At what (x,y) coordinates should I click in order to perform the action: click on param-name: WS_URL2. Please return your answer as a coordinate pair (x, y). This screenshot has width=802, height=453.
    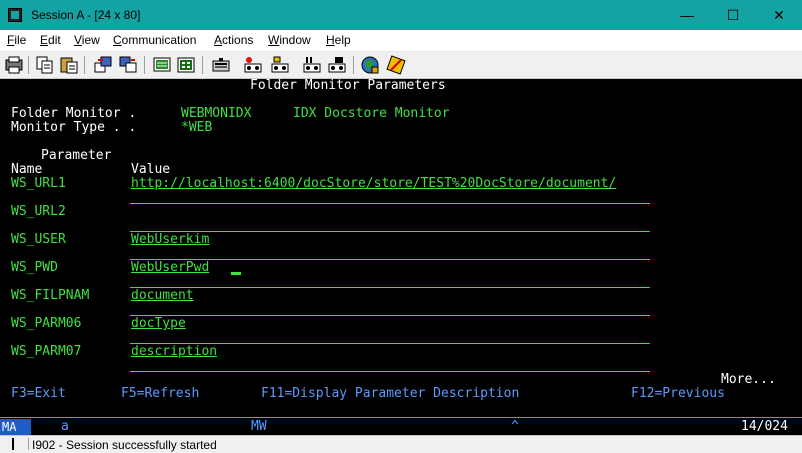
    Looking at the image, I should click on (38, 211).